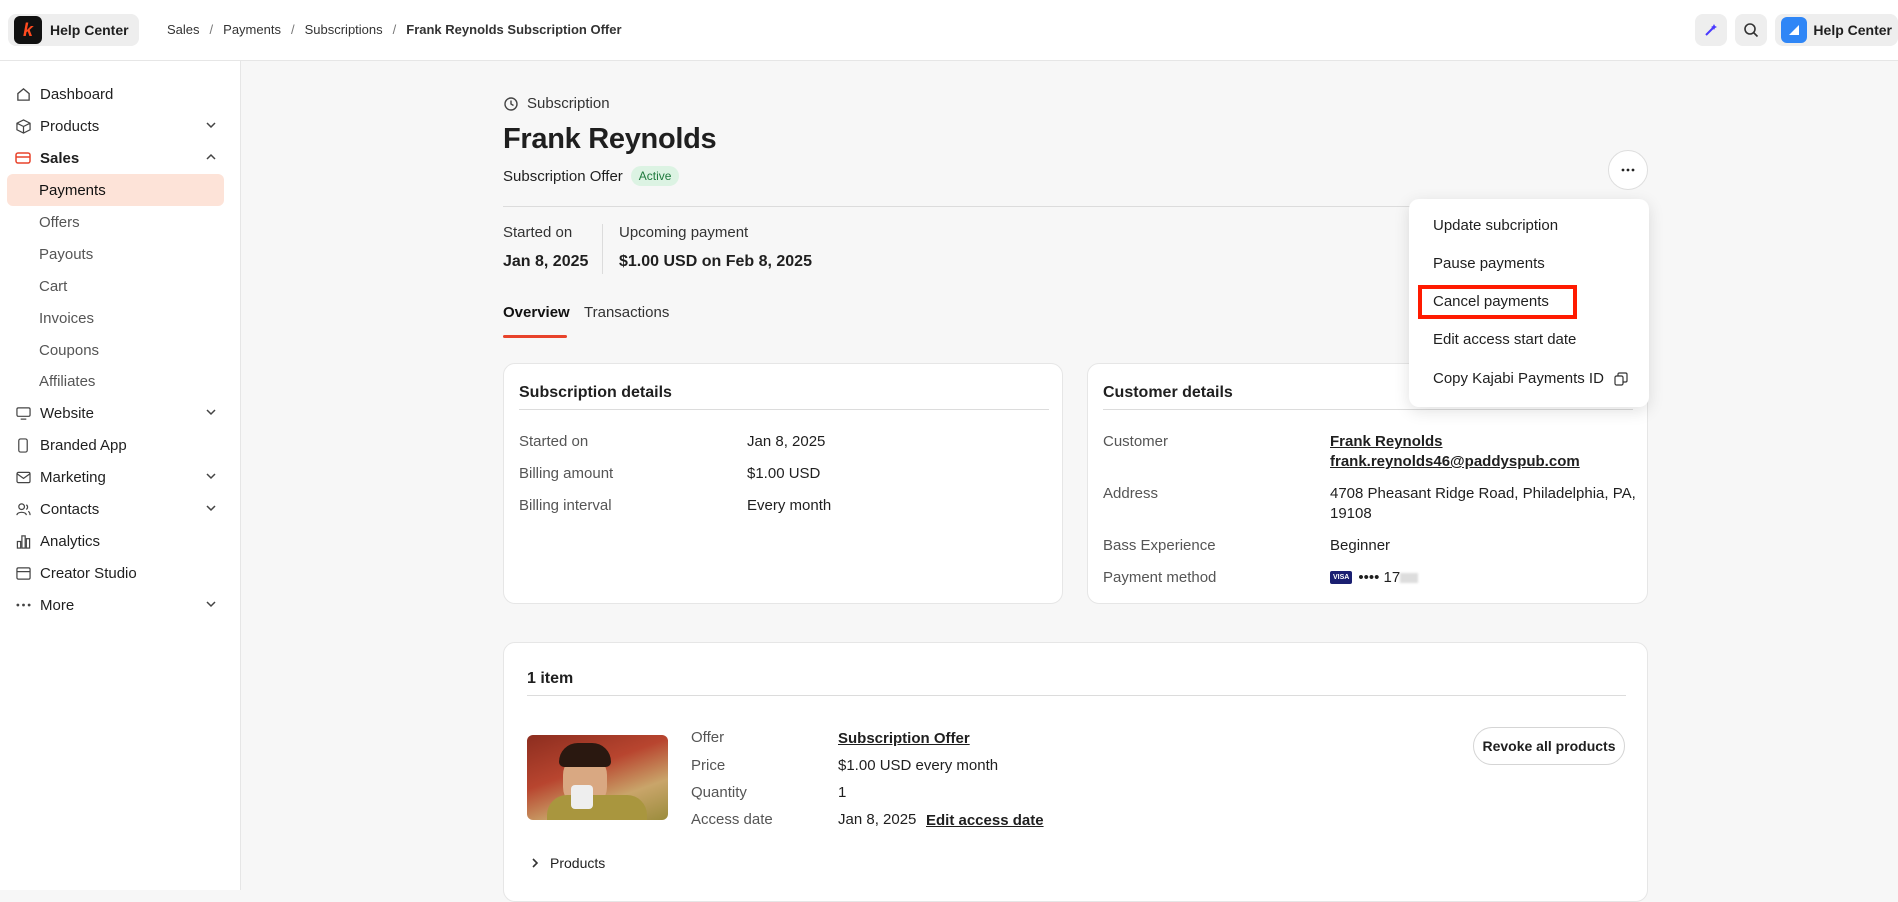  Describe the element at coordinates (115, 286) in the screenshot. I see `sidebar-item-cart: Cart` at that location.